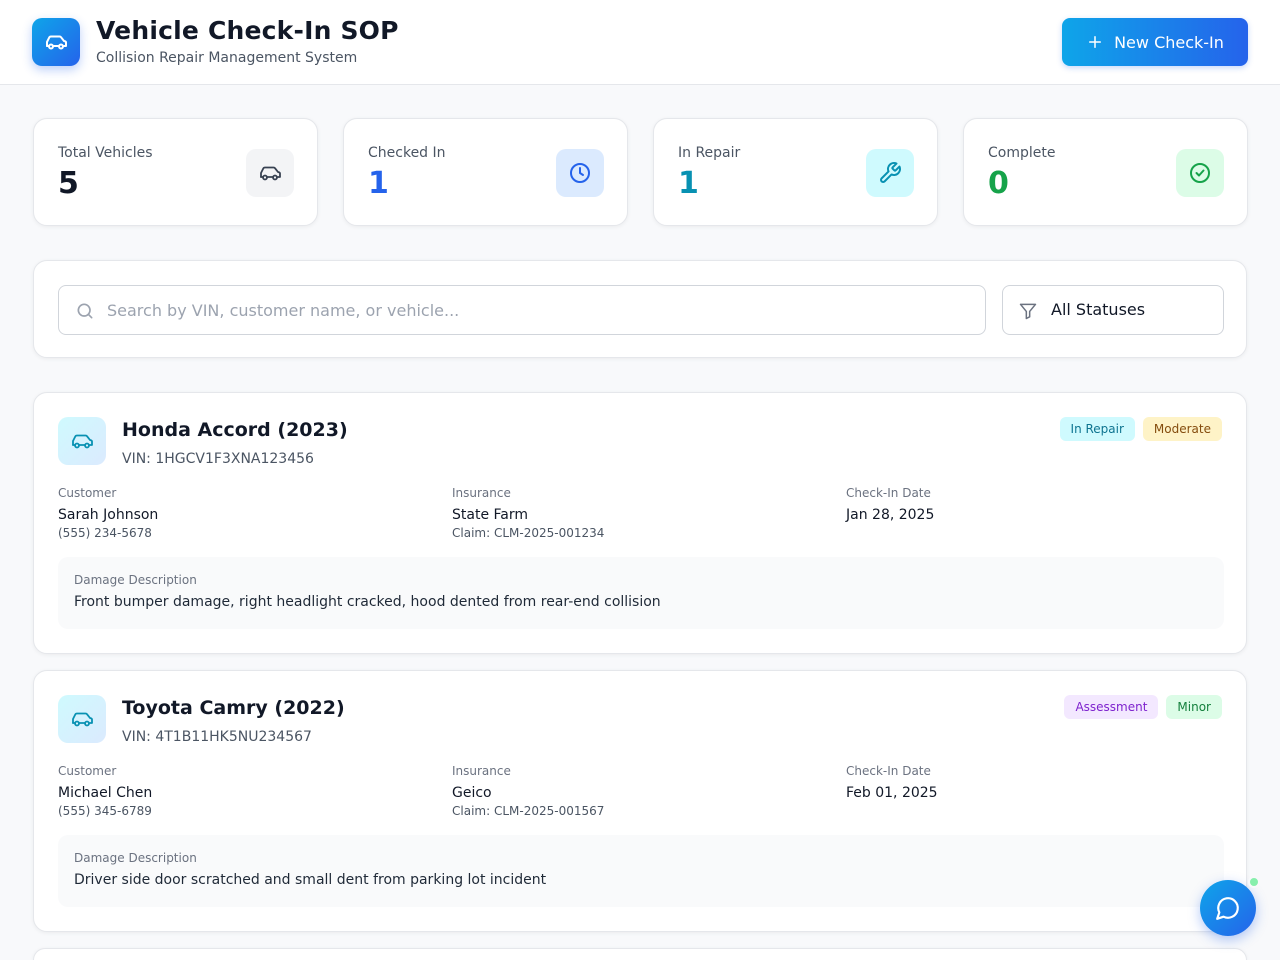 The height and width of the screenshot is (960, 1280). I want to click on stat-value: 5, so click(68, 183).